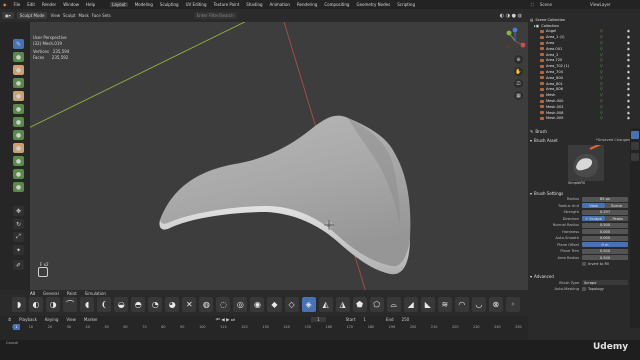 Image resolution: width=640 pixels, height=360 pixels. I want to click on pan-hand-icon: ✋, so click(518, 71).